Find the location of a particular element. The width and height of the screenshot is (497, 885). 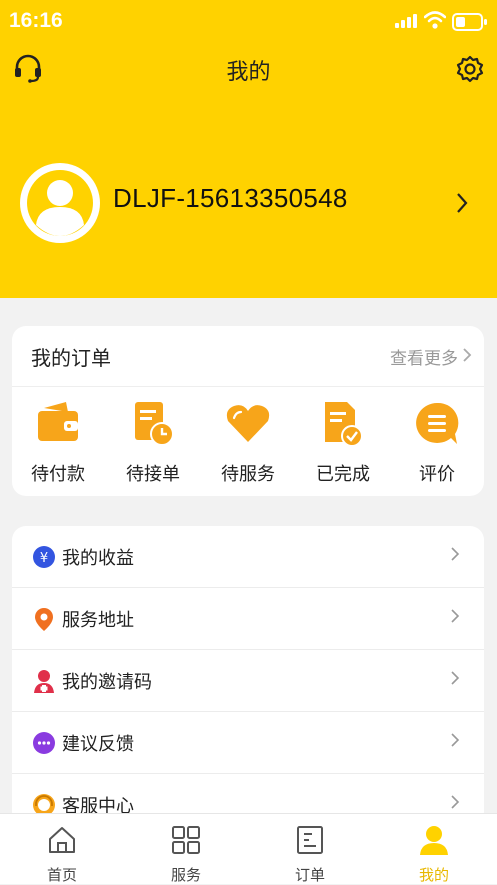

menu-item-service-address: 服务地址 is located at coordinates (248, 619).